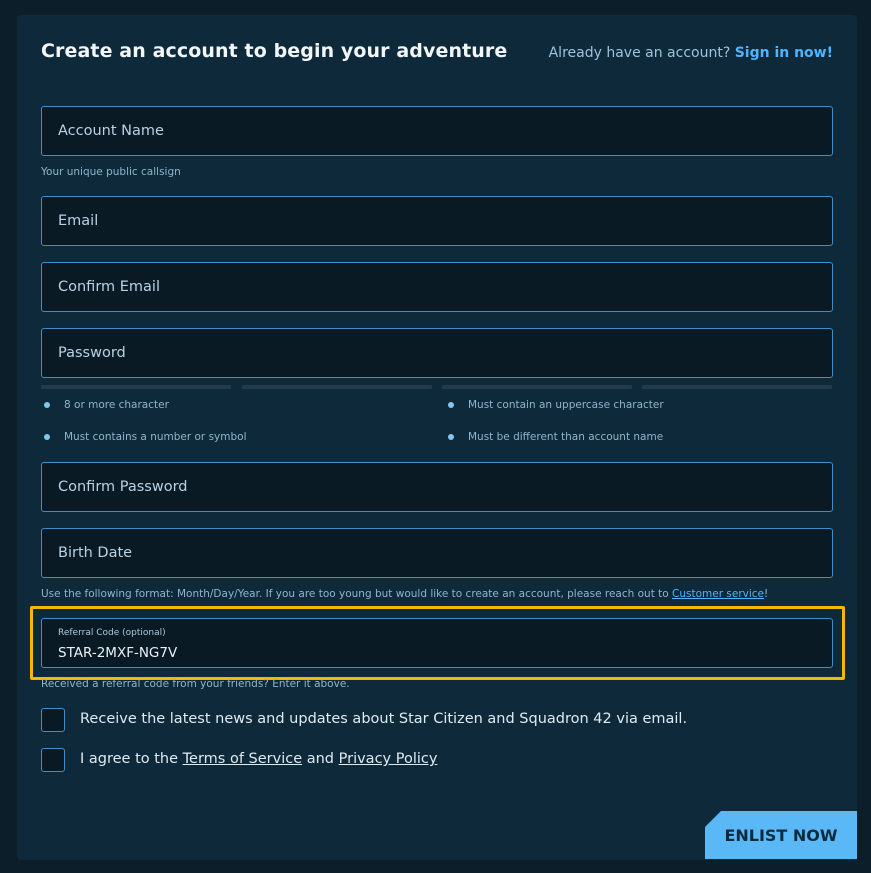  Describe the element at coordinates (112, 633) in the screenshot. I see `referral-code-label: Referral Code (optional)` at that location.